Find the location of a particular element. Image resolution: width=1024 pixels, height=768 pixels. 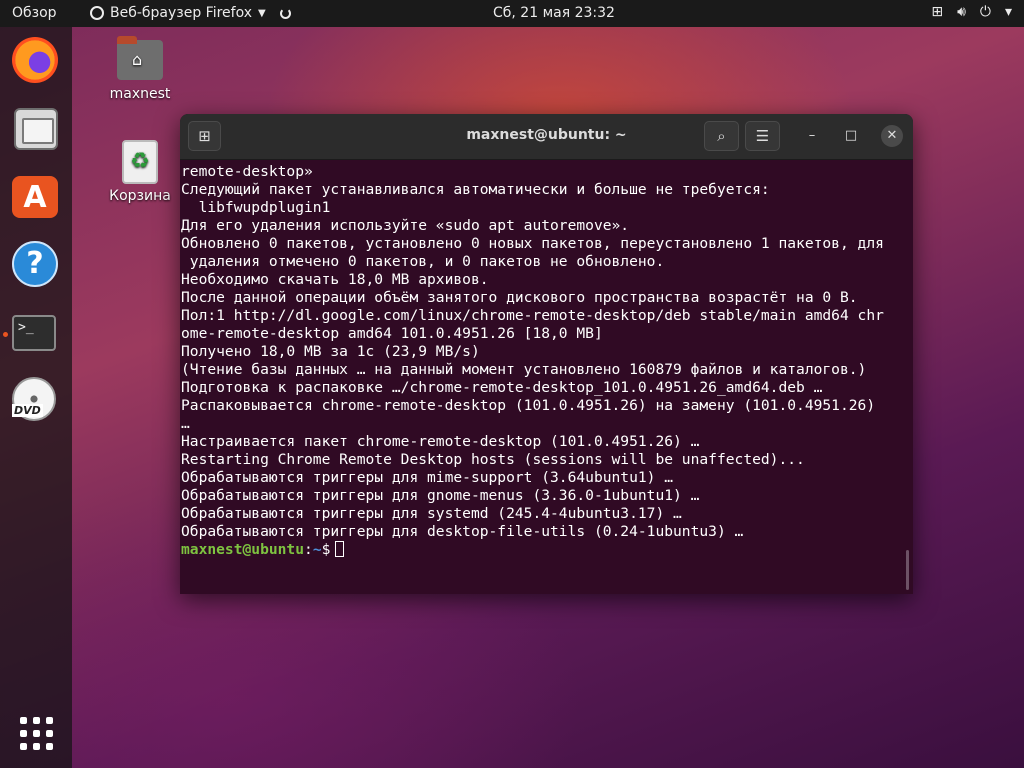

dock-dvd: DVD is located at coordinates (36, 401).